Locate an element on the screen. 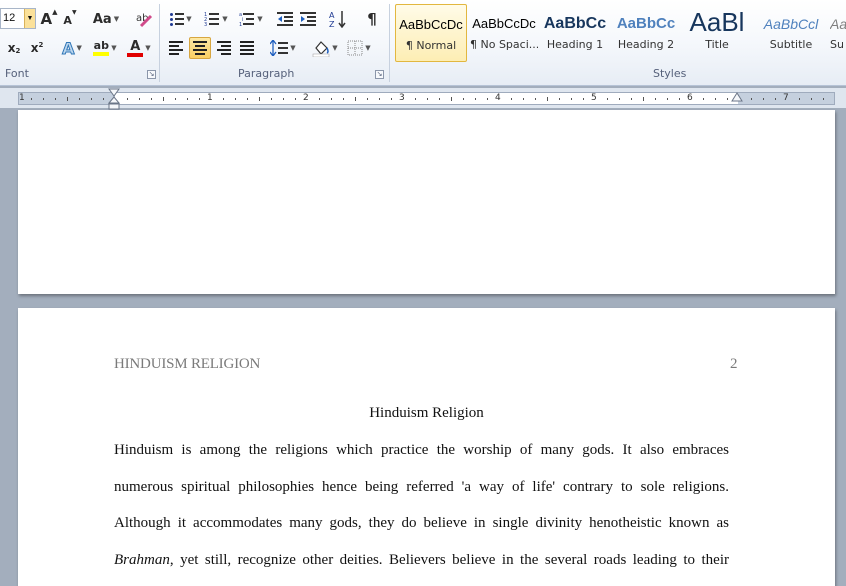  style-subtle-emphasis: Aa Su is located at coordinates (838, 33).